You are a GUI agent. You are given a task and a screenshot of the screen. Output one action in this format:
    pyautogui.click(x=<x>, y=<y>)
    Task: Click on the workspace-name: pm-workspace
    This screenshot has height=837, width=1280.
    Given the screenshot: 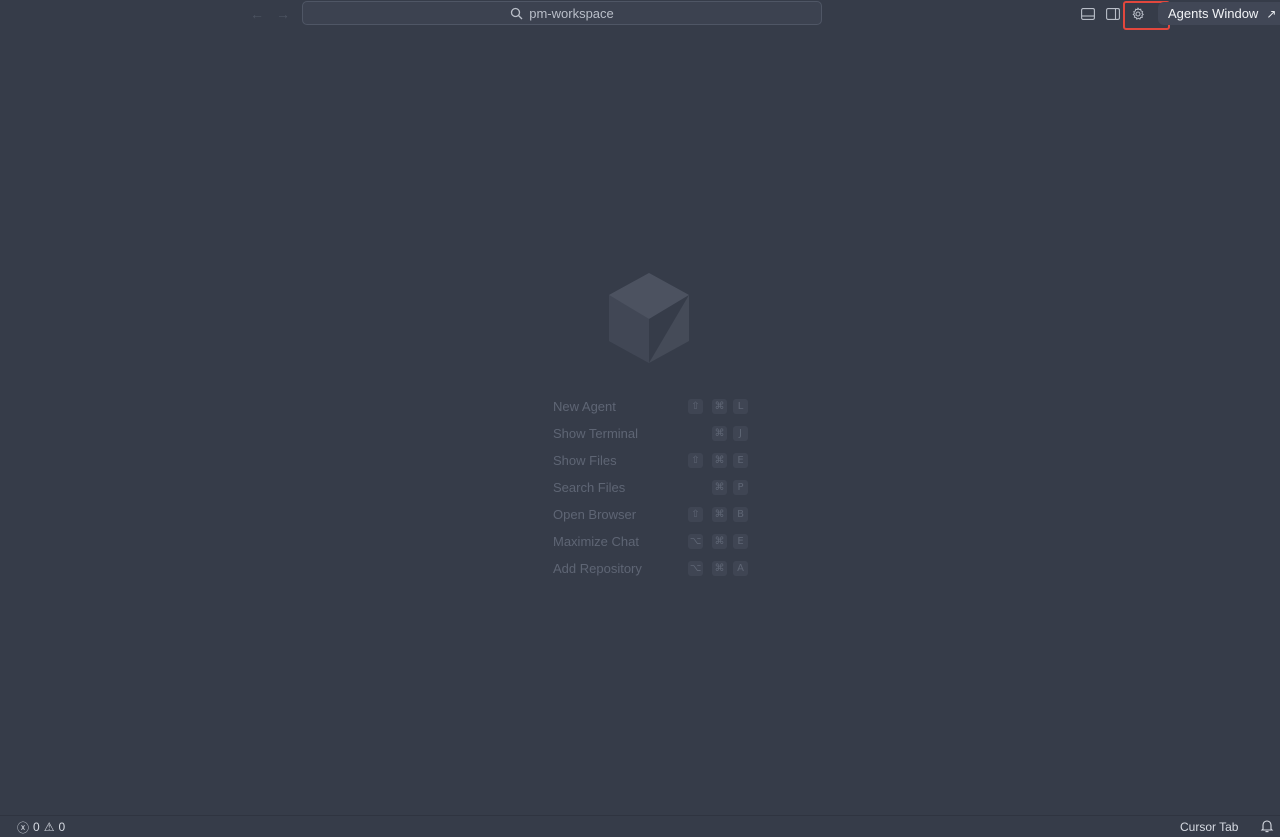 What is the action you would take?
    pyautogui.click(x=571, y=13)
    